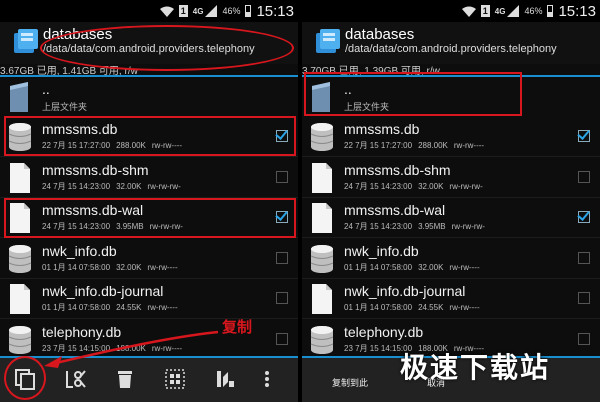 The height and width of the screenshot is (402, 600). Describe the element at coordinates (380, 34) in the screenshot. I see `folder-title: databases` at that location.